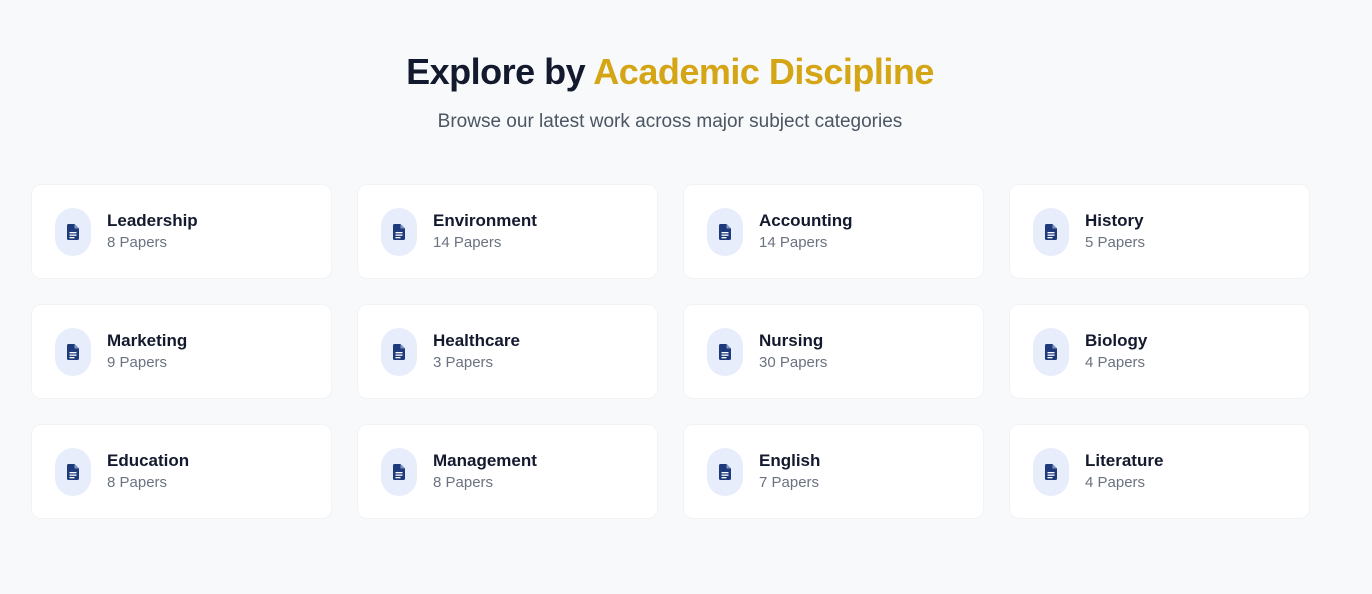 The height and width of the screenshot is (594, 1372). I want to click on category-count: 5 Papers, so click(1115, 242).